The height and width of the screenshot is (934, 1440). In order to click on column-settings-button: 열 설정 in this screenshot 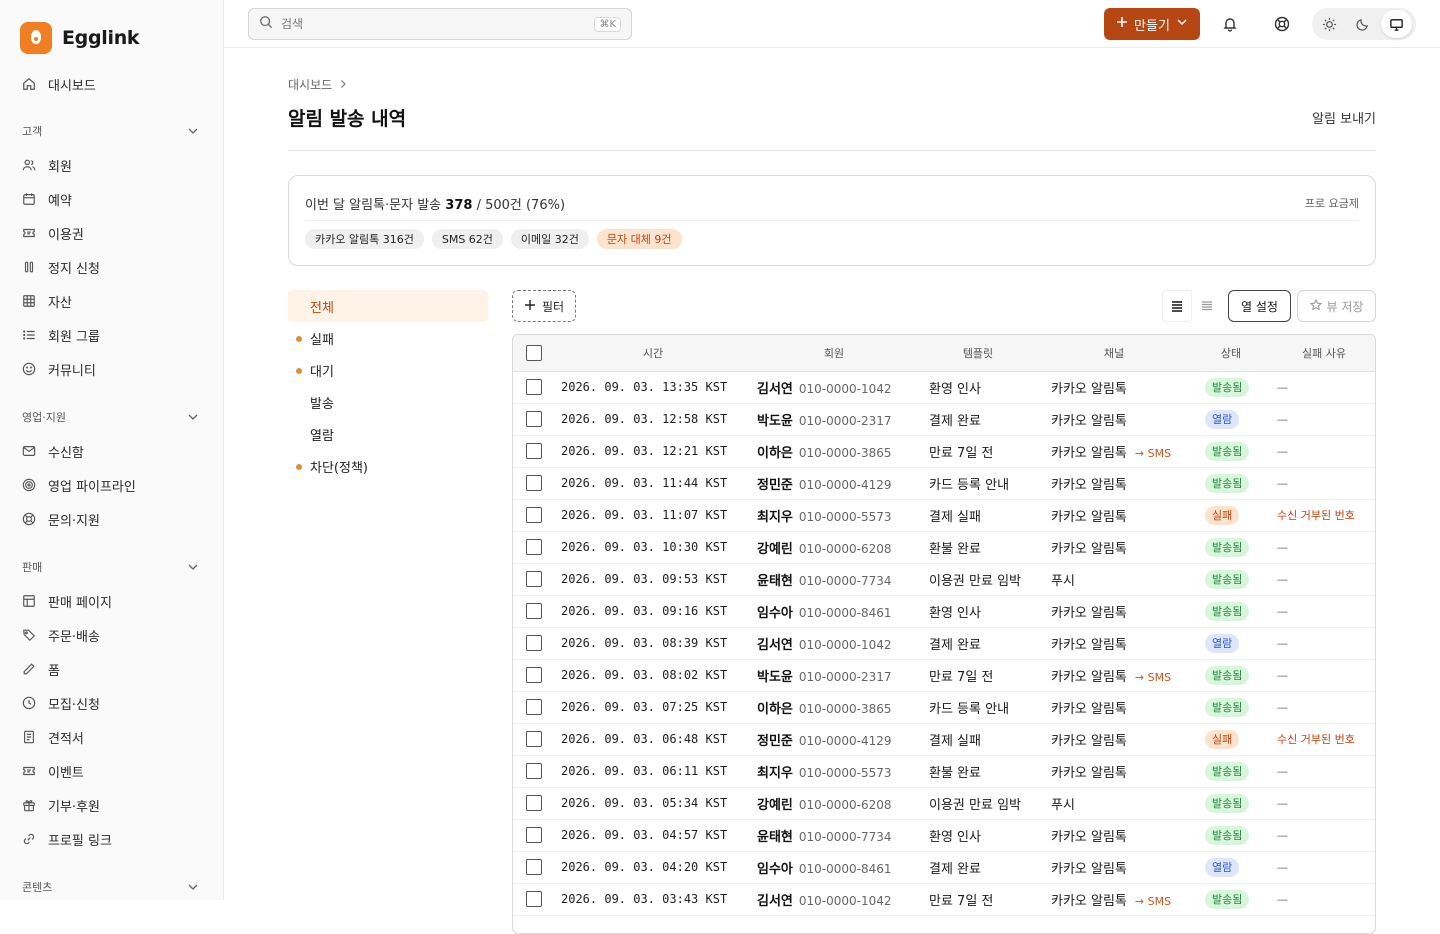, I will do `click(1259, 306)`.